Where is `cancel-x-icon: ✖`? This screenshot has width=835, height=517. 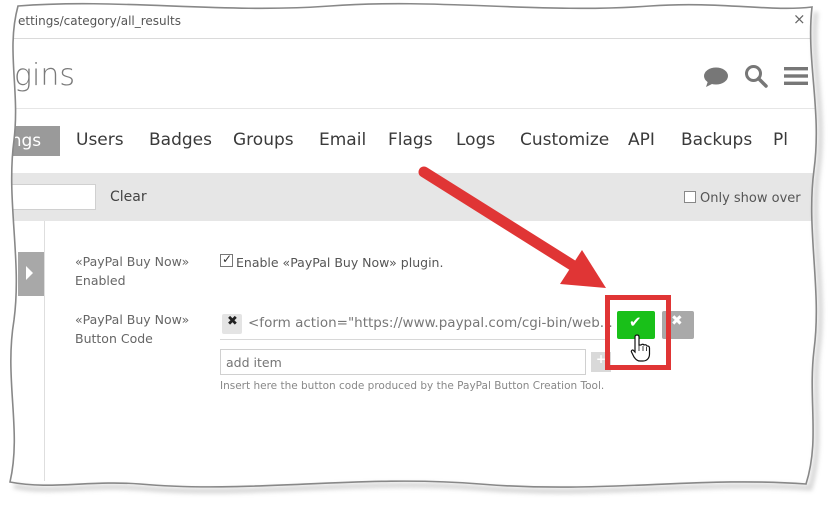 cancel-x-icon: ✖ is located at coordinates (677, 321).